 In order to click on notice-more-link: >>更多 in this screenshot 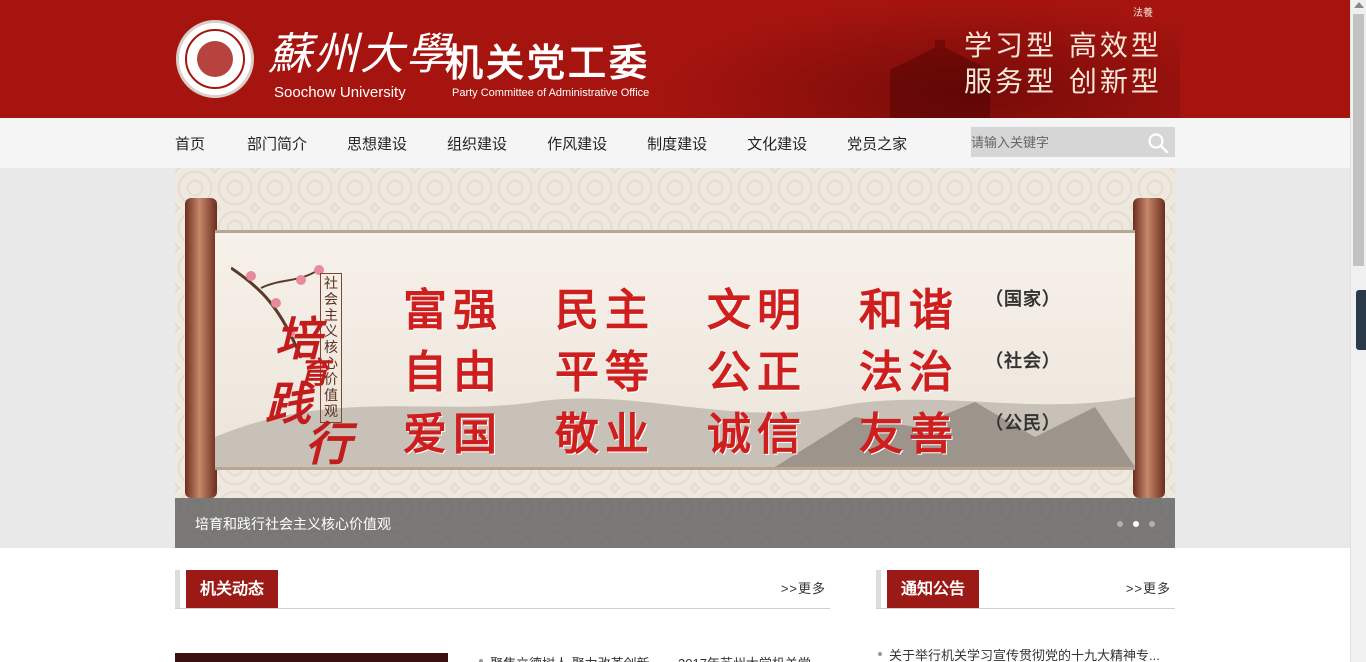, I will do `click(1148, 587)`.